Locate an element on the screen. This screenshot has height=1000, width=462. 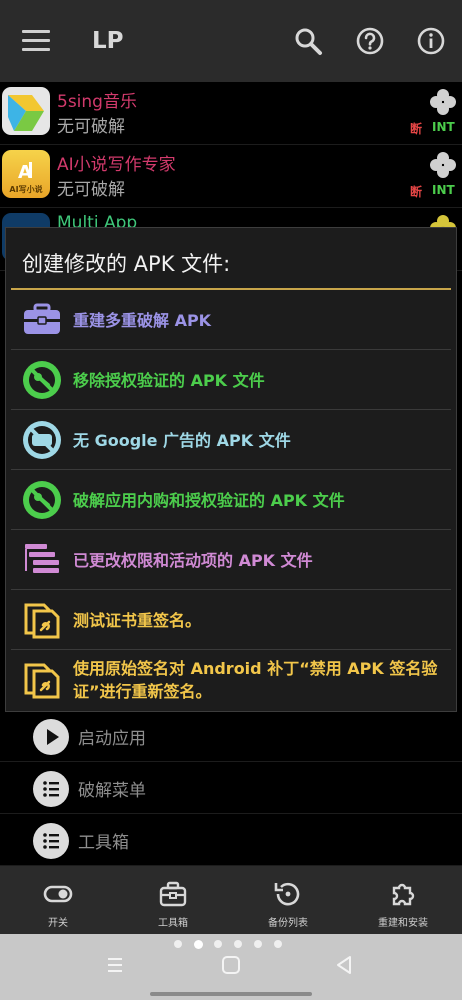
option-label: 使用原始签名对 Android 补丁“禁用 APK 签名验证”进行重新签名。 is located at coordinates (255, 680).